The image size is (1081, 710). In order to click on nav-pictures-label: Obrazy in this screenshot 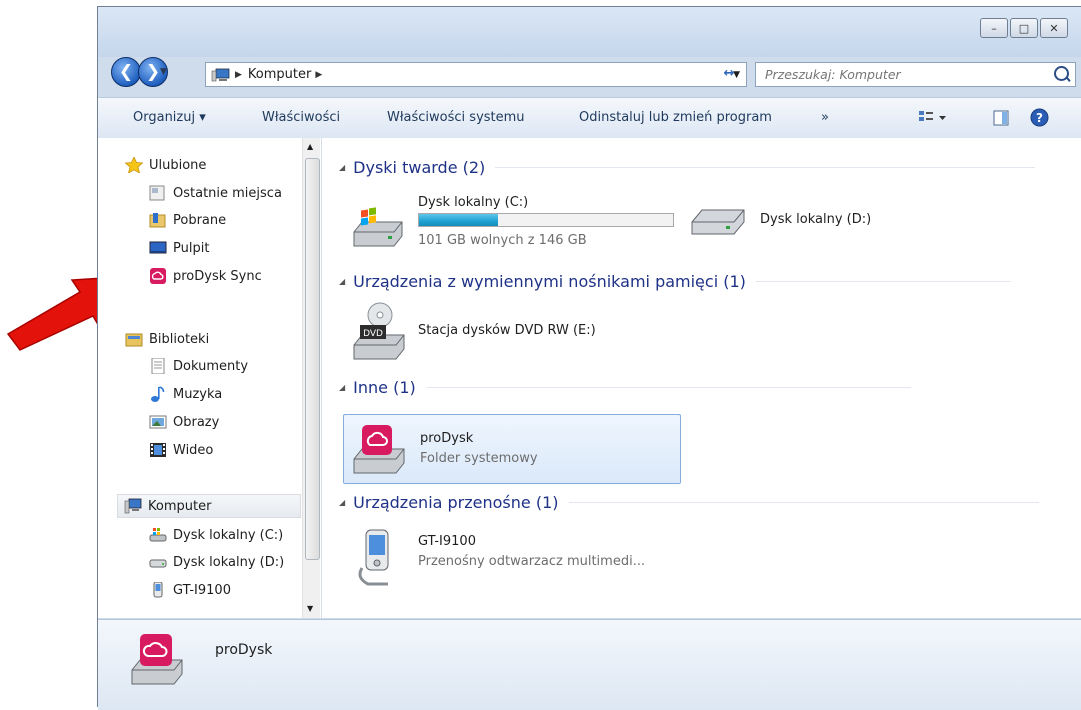, I will do `click(196, 422)`.